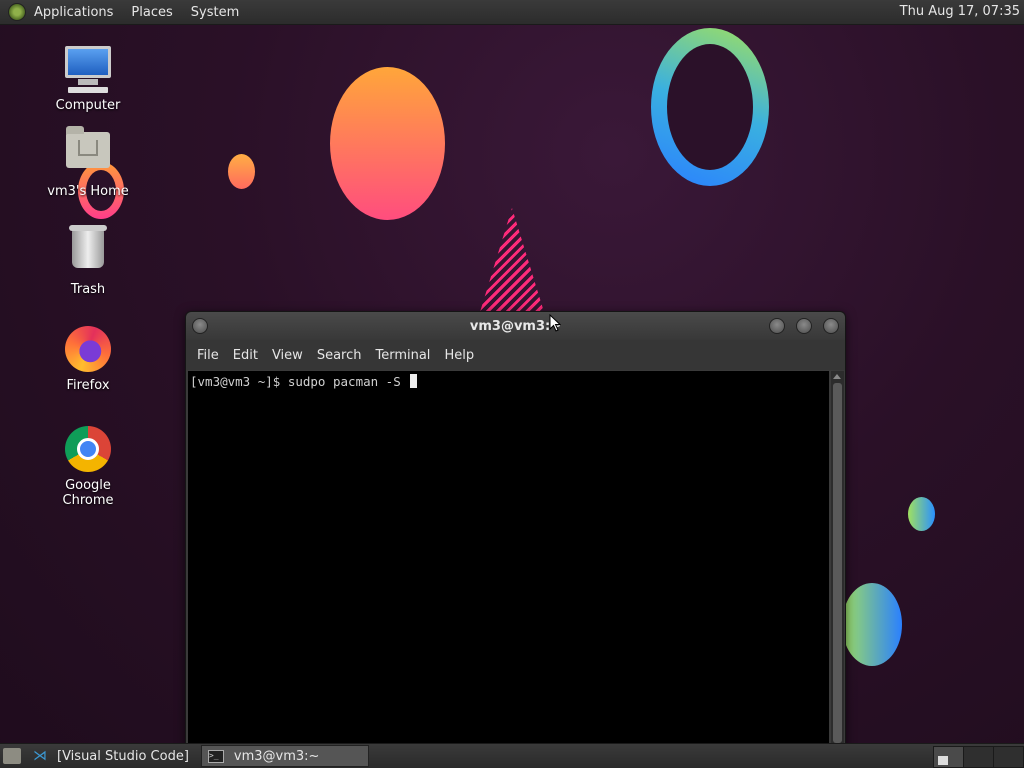 This screenshot has width=1024, height=768. What do you see at coordinates (88, 251) in the screenshot?
I see `trash-icon` at bounding box center [88, 251].